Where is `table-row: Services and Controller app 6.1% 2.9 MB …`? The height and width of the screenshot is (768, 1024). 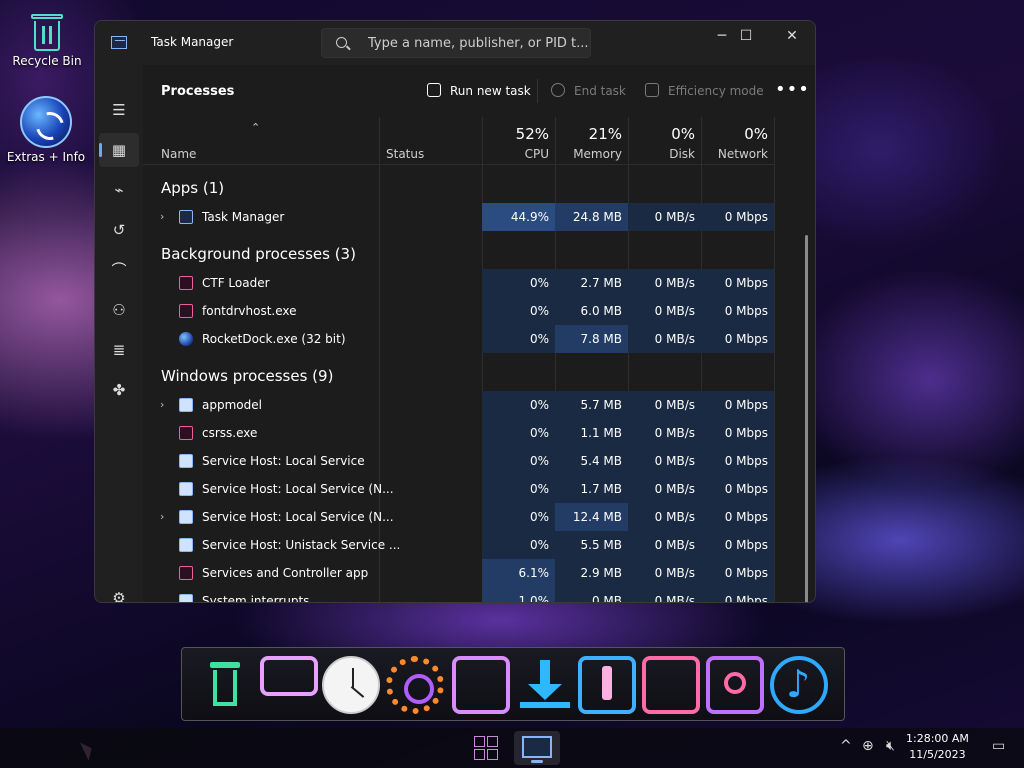 table-row: Services and Controller app 6.1% 2.9 MB … is located at coordinates (459, 573).